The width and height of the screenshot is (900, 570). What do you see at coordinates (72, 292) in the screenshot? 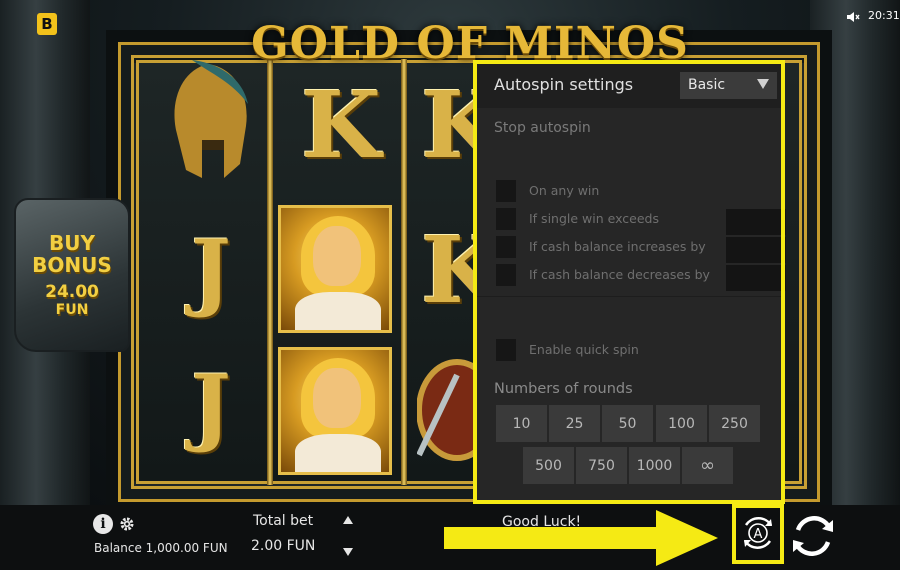
I see `buy-bonus-price: 24.00` at bounding box center [72, 292].